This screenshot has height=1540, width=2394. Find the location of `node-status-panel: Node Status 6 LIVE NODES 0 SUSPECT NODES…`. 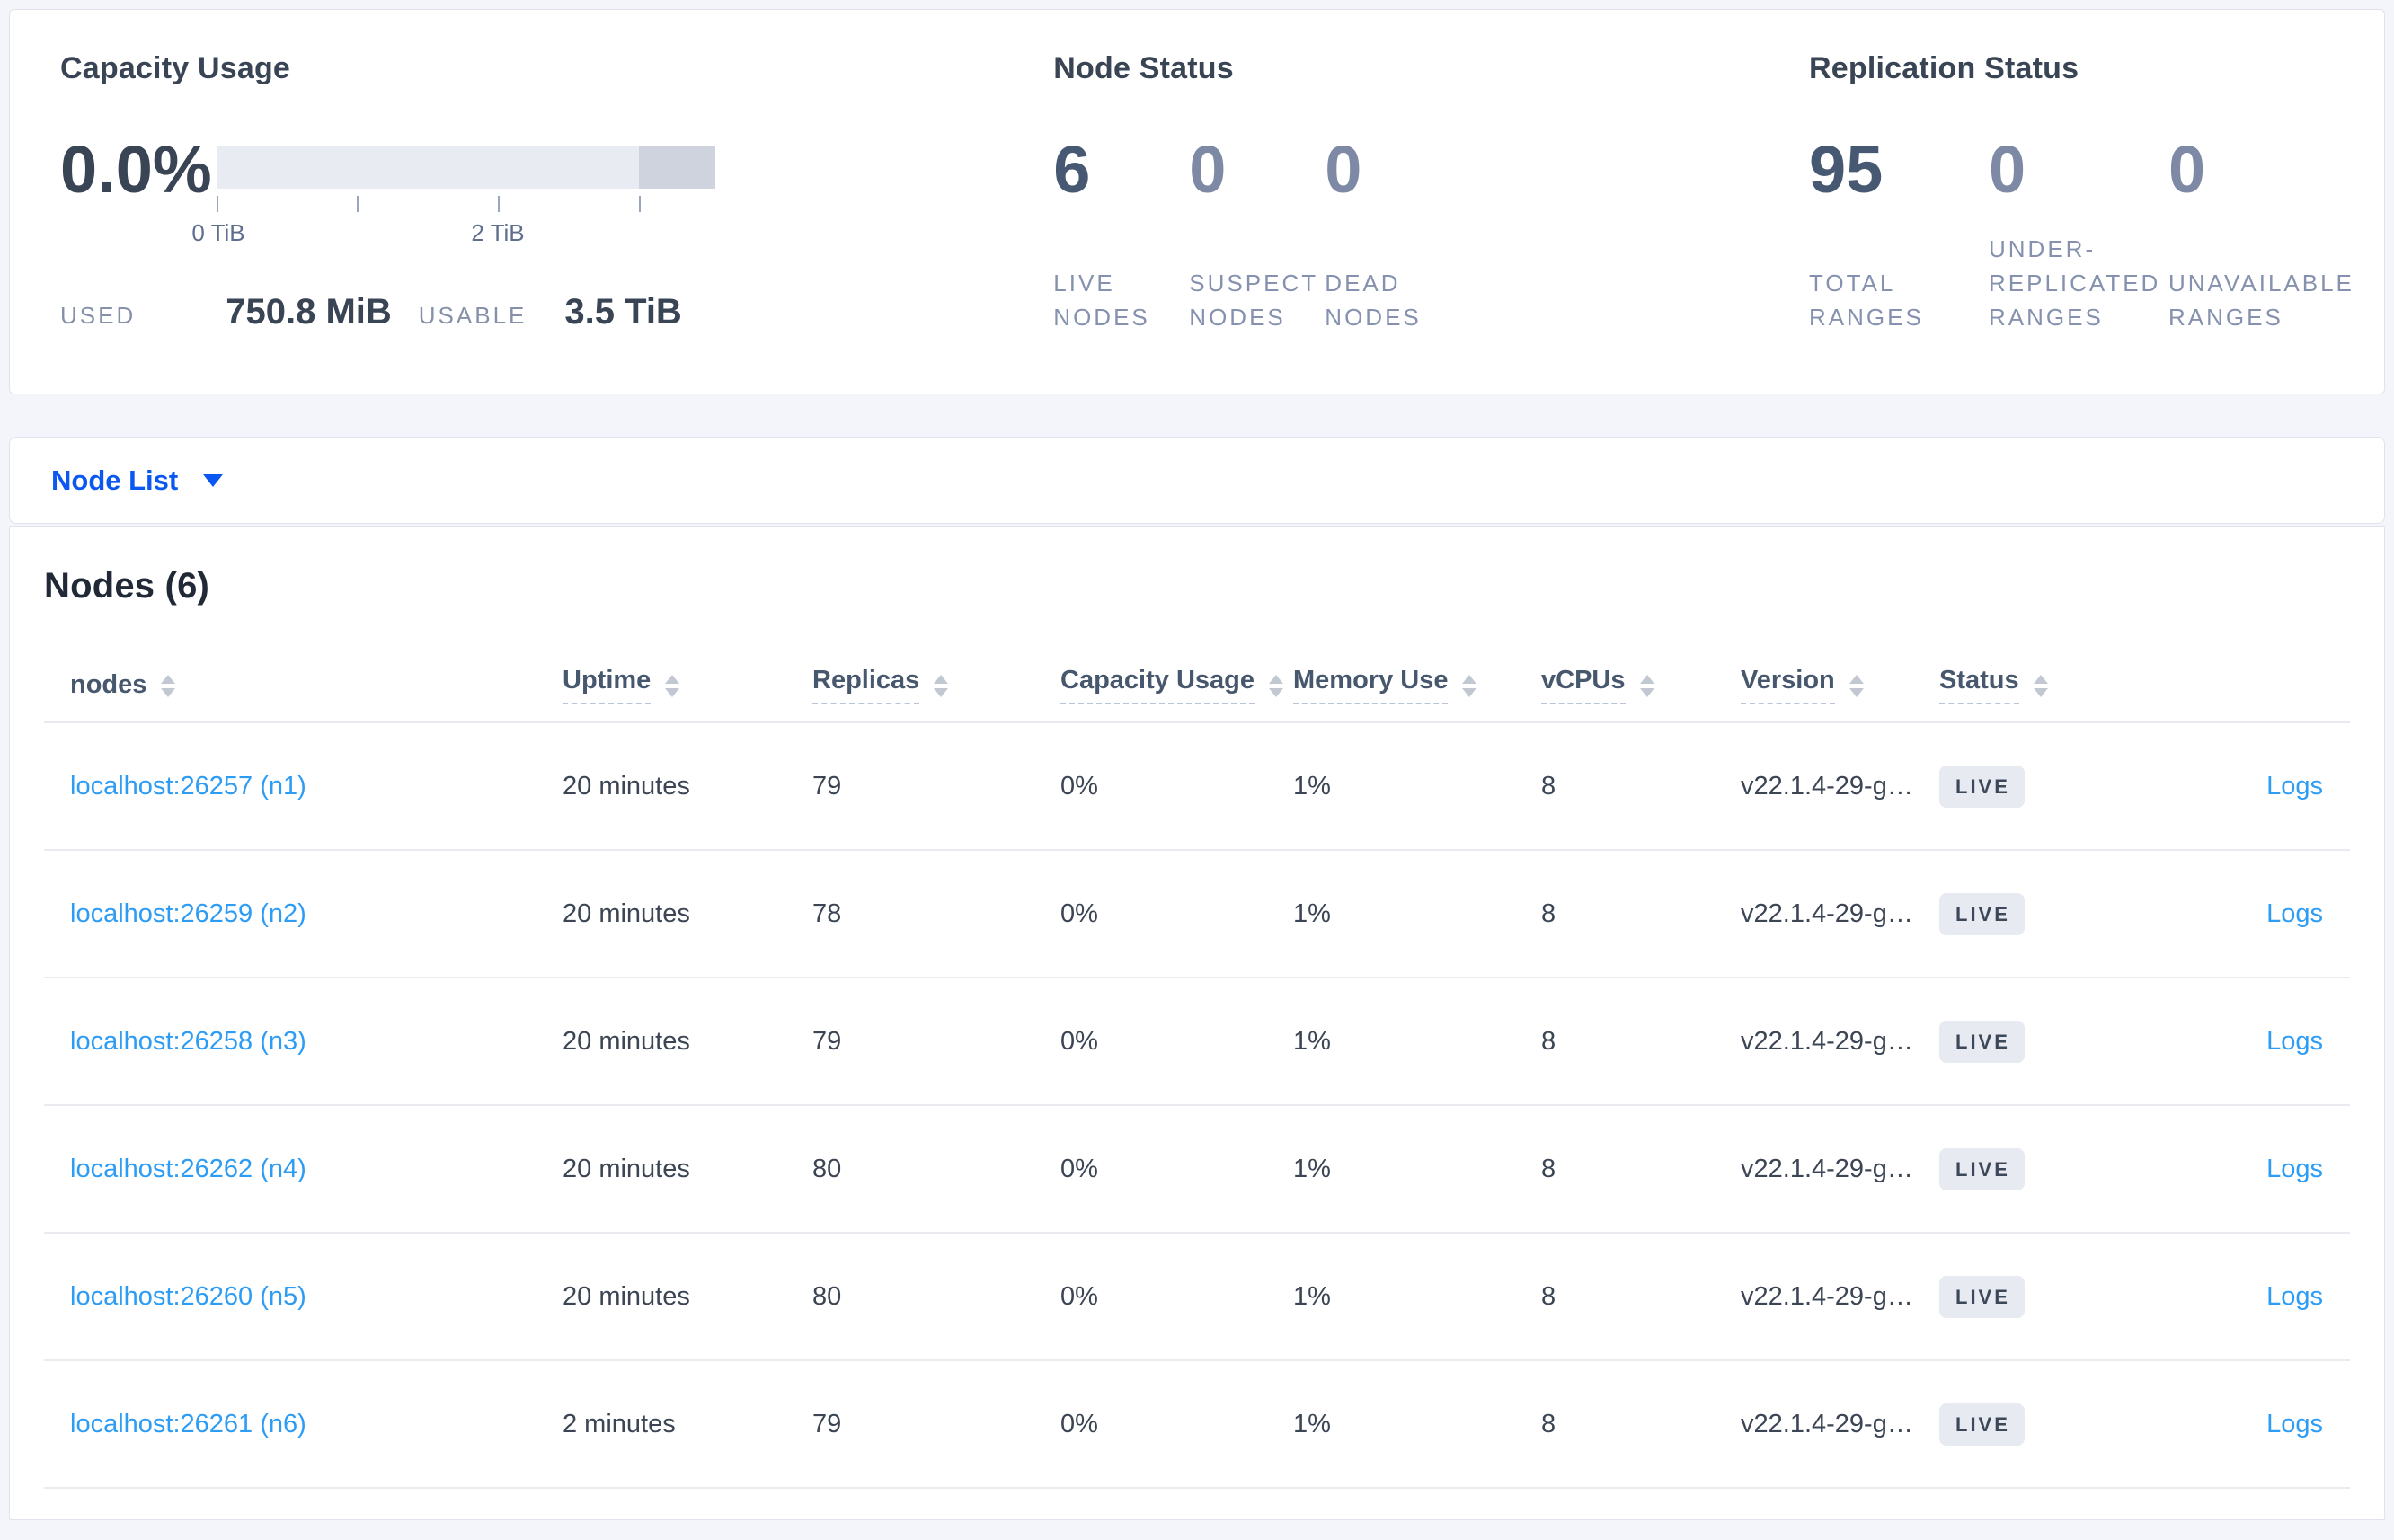

node-status-panel: Node Status 6 LIVE NODES 0 SUSPECT NODES… is located at coordinates (1431, 222).